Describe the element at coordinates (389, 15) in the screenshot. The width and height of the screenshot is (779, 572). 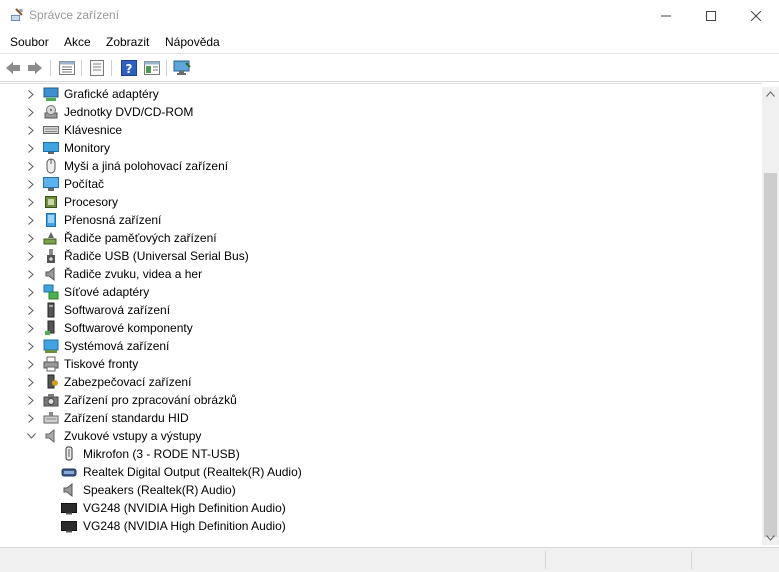
I see `title-bar: Správce zařízení` at that location.